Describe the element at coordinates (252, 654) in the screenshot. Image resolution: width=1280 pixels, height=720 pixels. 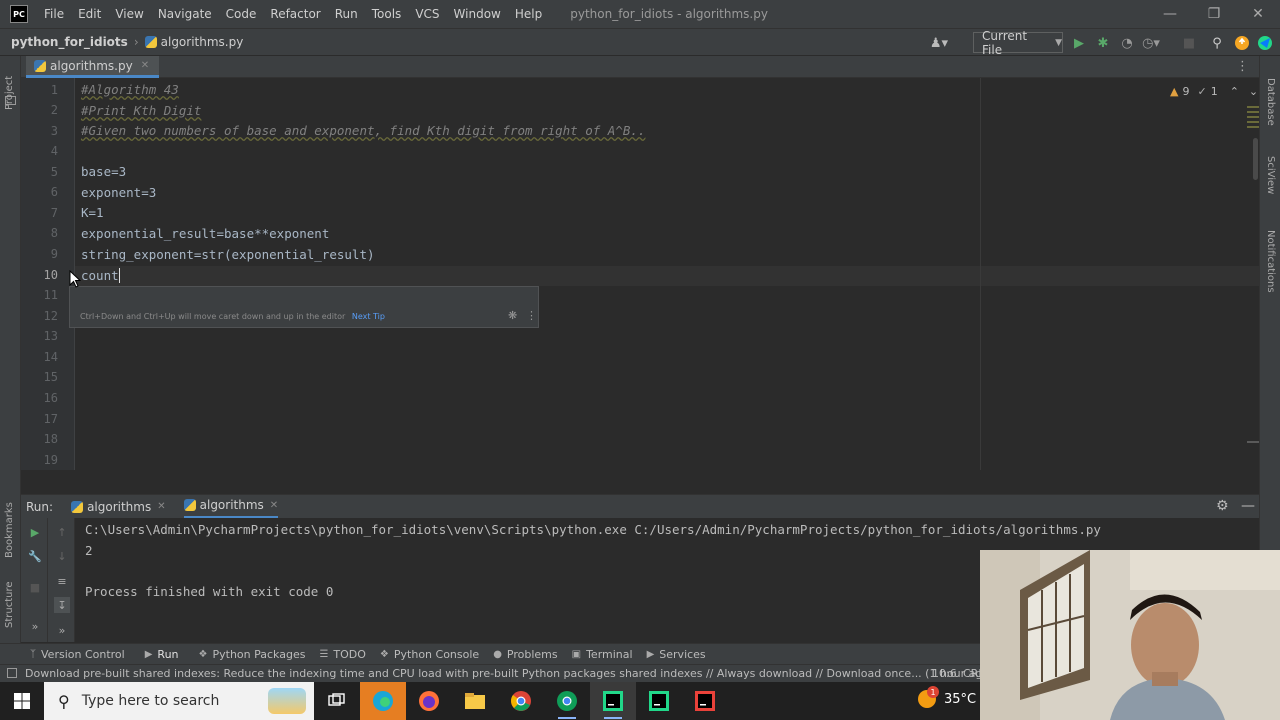
I see `tool-python-packages: ❖ Python Packages` at that location.